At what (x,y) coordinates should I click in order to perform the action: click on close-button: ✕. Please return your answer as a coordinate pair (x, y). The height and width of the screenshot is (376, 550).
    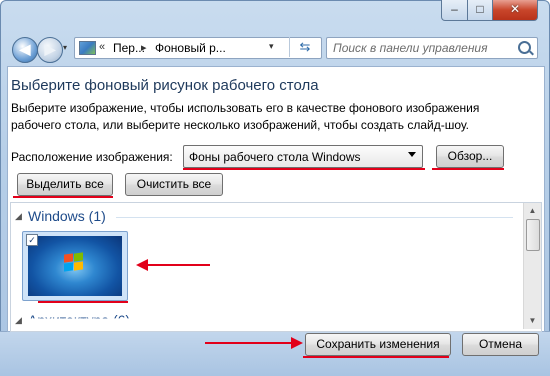
    Looking at the image, I should click on (515, 10).